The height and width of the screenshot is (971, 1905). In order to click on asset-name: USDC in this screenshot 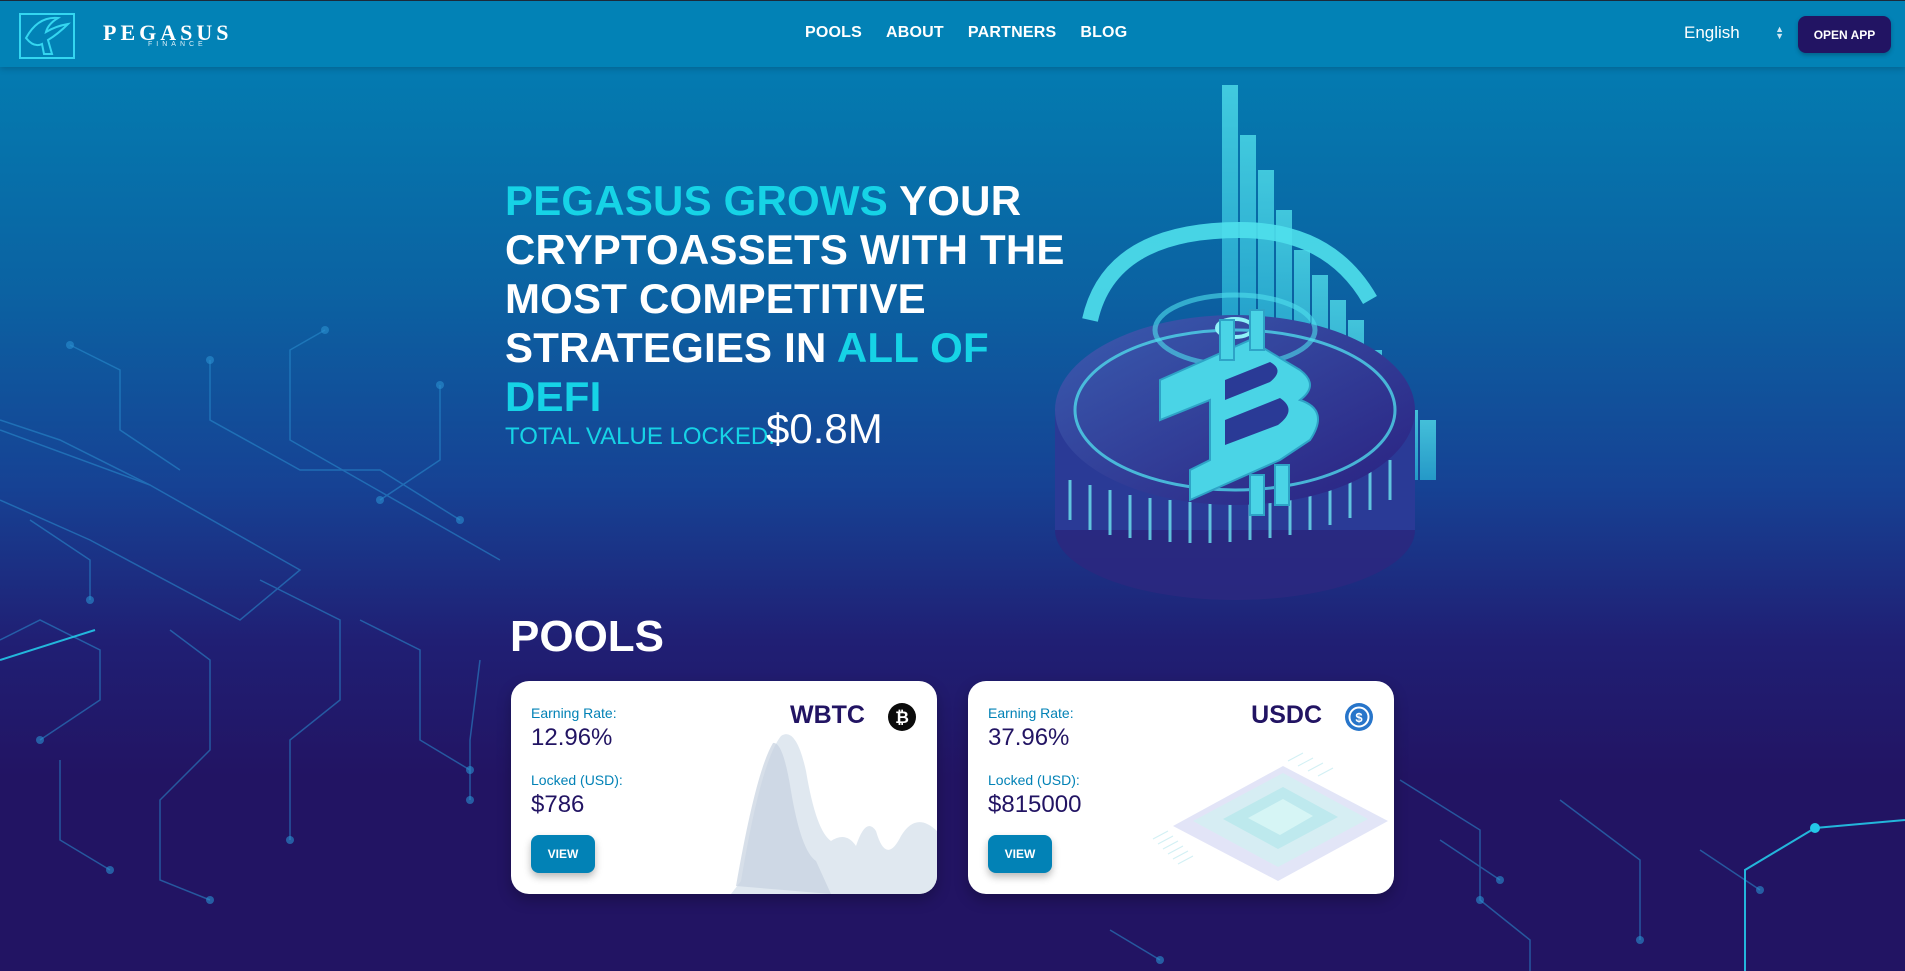, I will do `click(1286, 715)`.